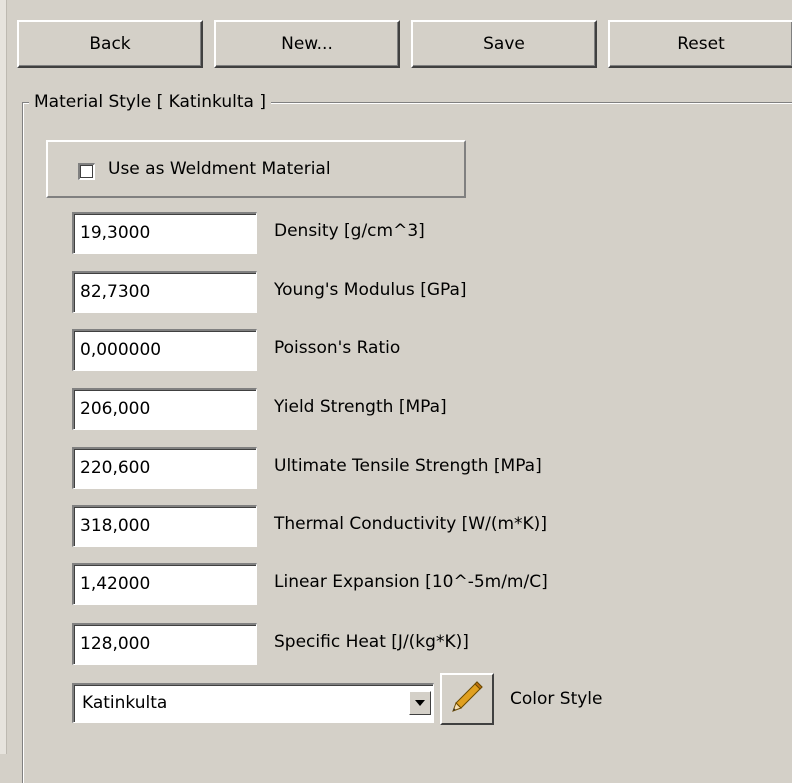 This screenshot has height=783, width=792. Describe the element at coordinates (219, 169) in the screenshot. I see `weldment-checkbox-label: Use as Weldment Material` at that location.